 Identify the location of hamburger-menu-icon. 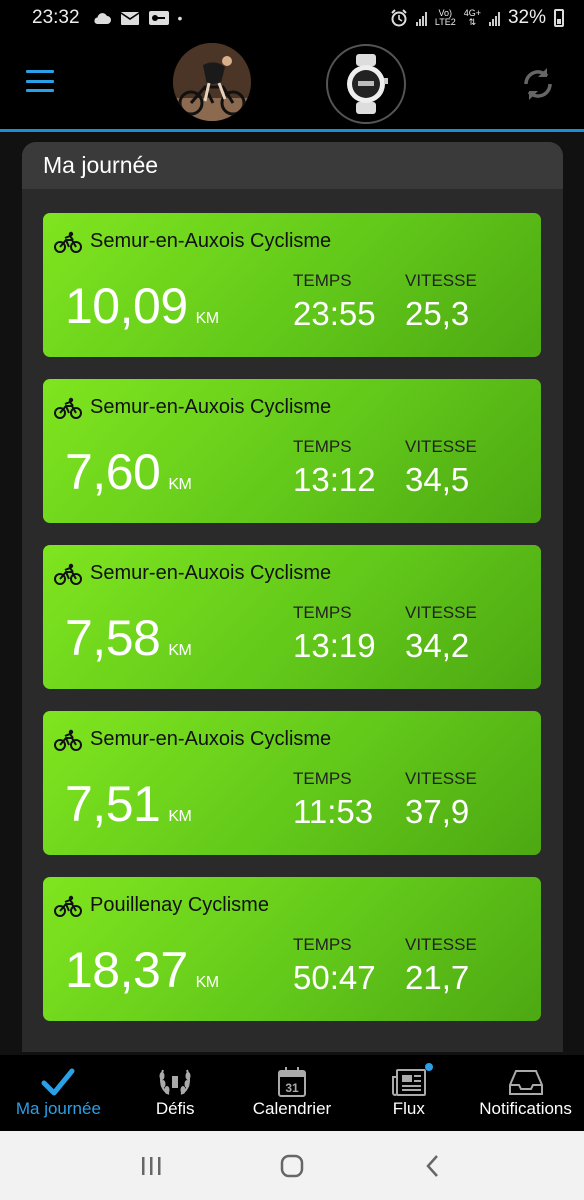
(40, 81).